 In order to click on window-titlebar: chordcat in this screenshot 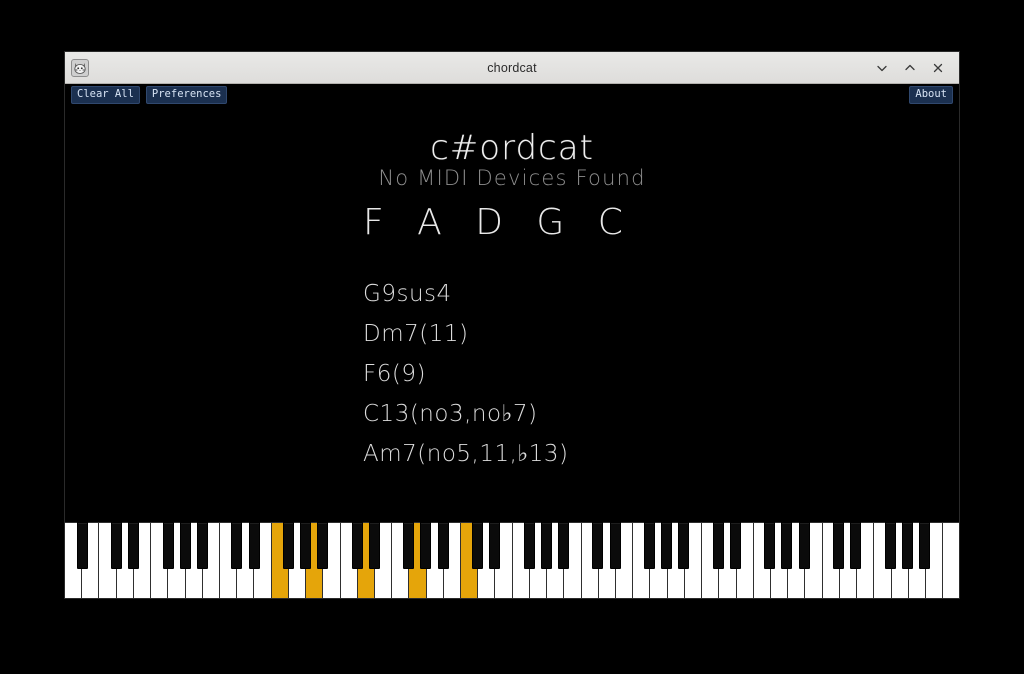, I will do `click(512, 68)`.